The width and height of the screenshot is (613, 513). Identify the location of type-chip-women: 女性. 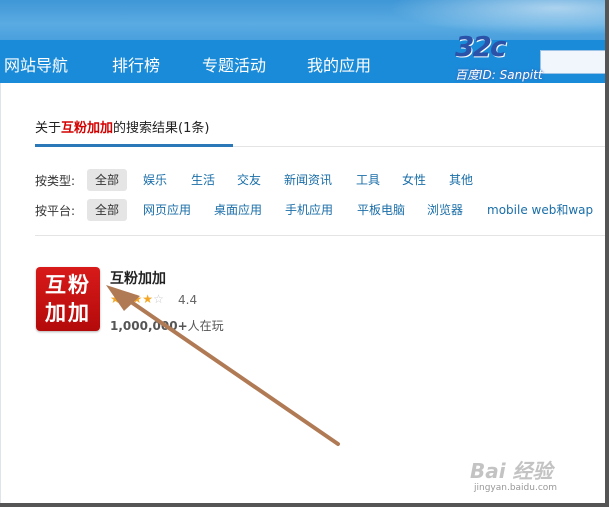
(414, 180).